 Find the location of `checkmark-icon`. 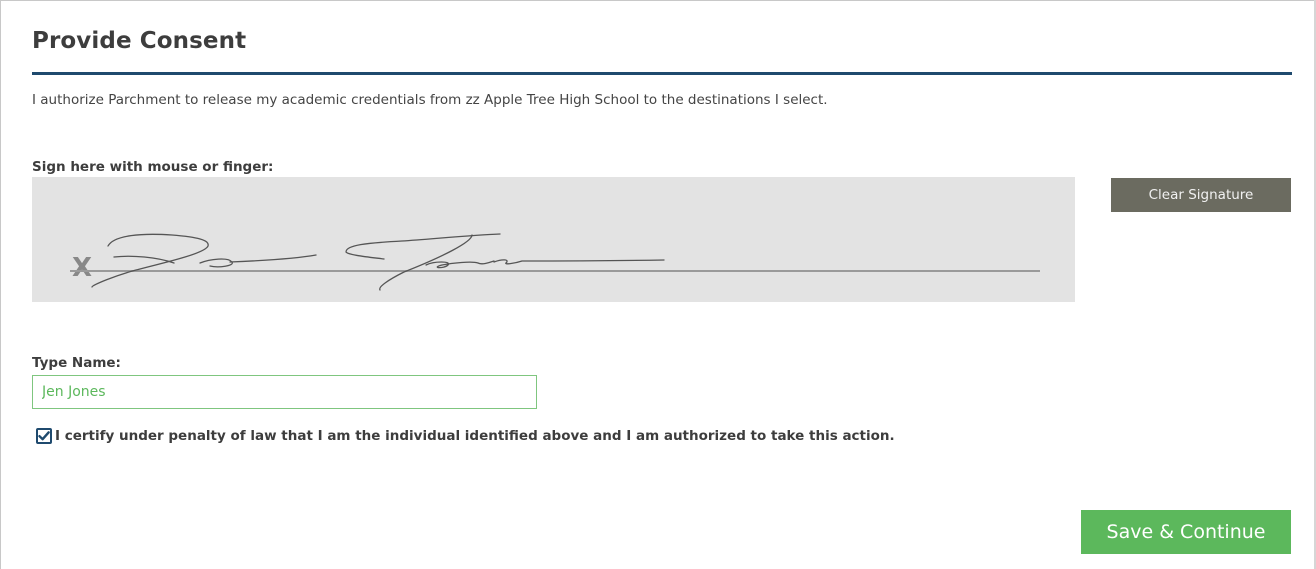

checkmark-icon is located at coordinates (44, 436).